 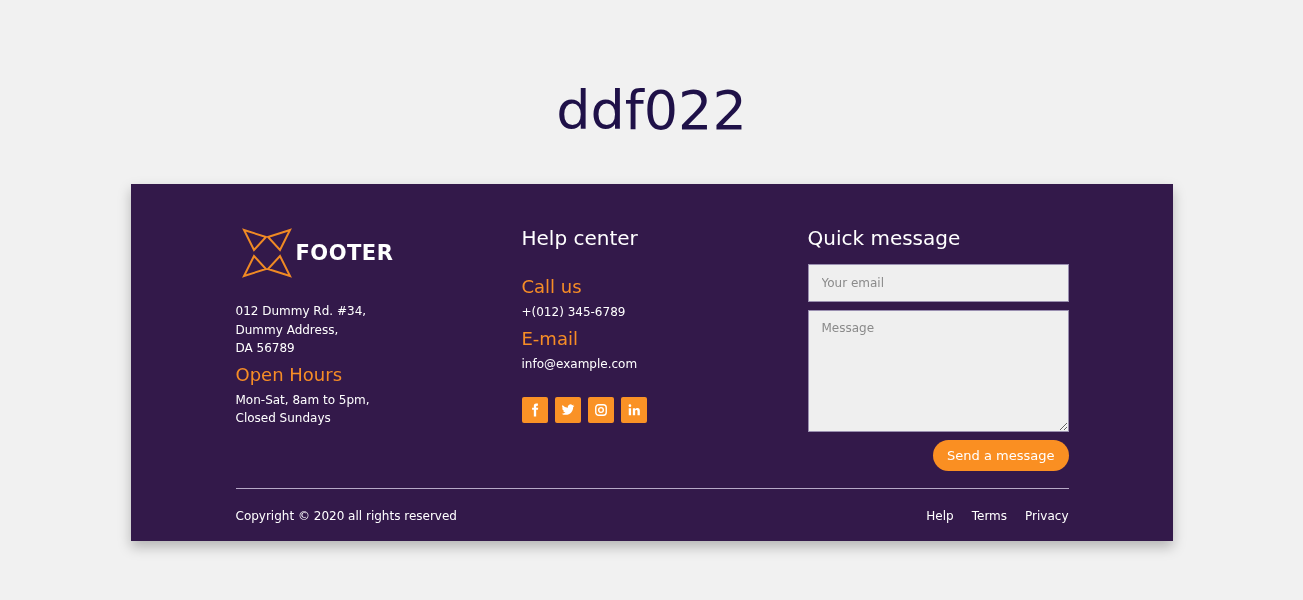 What do you see at coordinates (579, 238) in the screenshot?
I see `column-heading: Help center` at bounding box center [579, 238].